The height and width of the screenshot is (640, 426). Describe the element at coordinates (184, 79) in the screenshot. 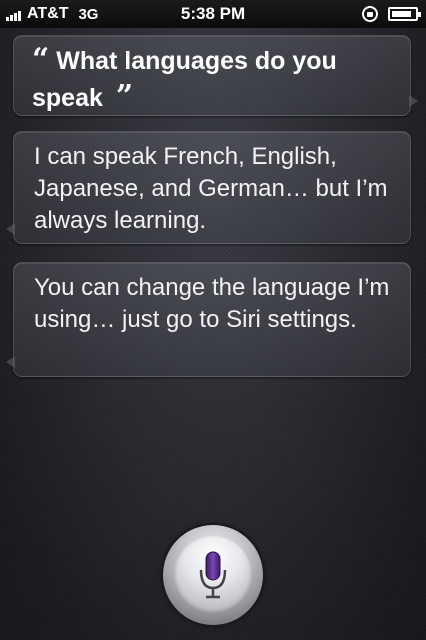

I see `user-query-text: What languages do you speak` at that location.